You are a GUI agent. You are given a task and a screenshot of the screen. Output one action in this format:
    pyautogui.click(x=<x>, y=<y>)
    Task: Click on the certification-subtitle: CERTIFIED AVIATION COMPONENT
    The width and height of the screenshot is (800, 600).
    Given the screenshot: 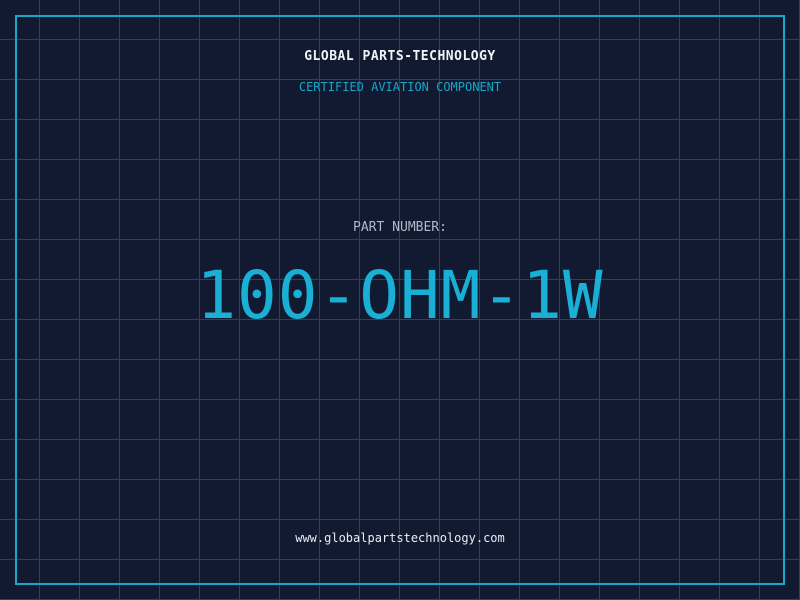 What is the action you would take?
    pyautogui.click(x=400, y=87)
    